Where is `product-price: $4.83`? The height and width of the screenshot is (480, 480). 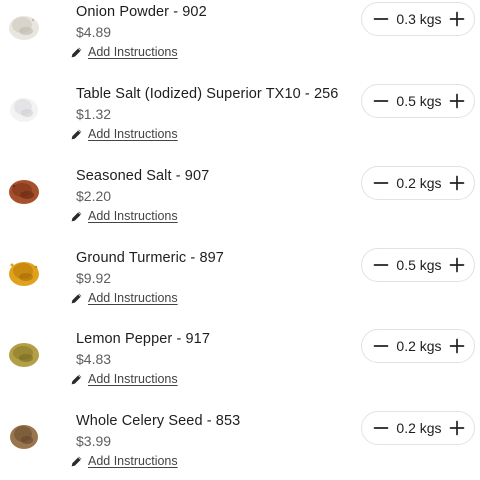 product-price: $4.83 is located at coordinates (94, 359).